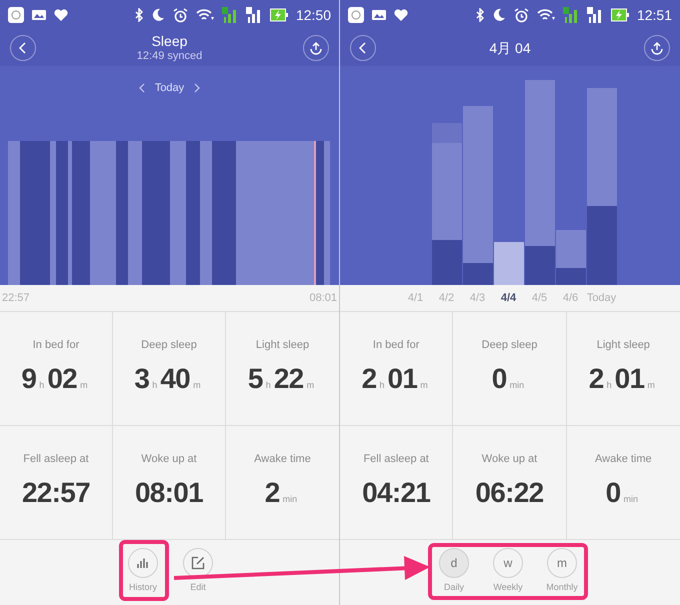 This screenshot has height=605, width=680. Describe the element at coordinates (197, 88) in the screenshot. I see `next-icon` at that location.